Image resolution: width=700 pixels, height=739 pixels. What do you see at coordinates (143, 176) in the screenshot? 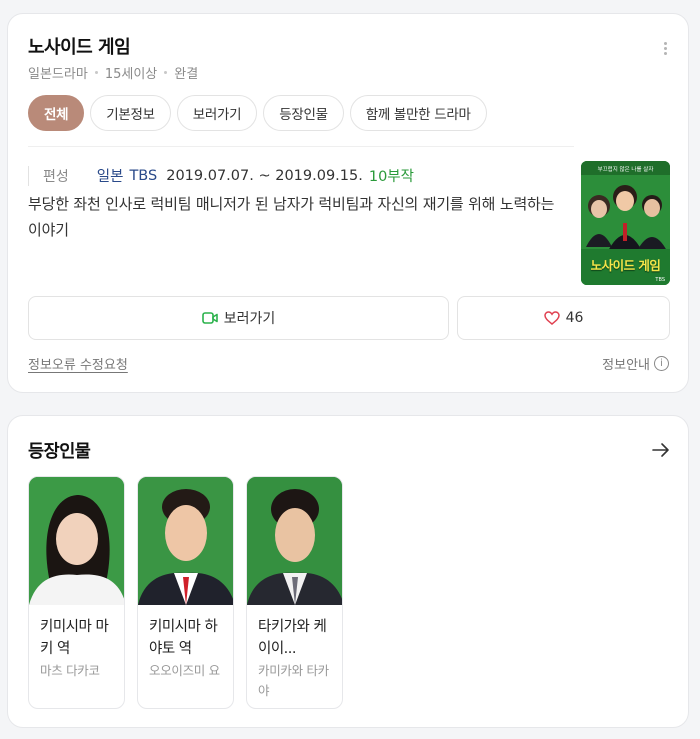
I see `network-link: TBS` at bounding box center [143, 176].